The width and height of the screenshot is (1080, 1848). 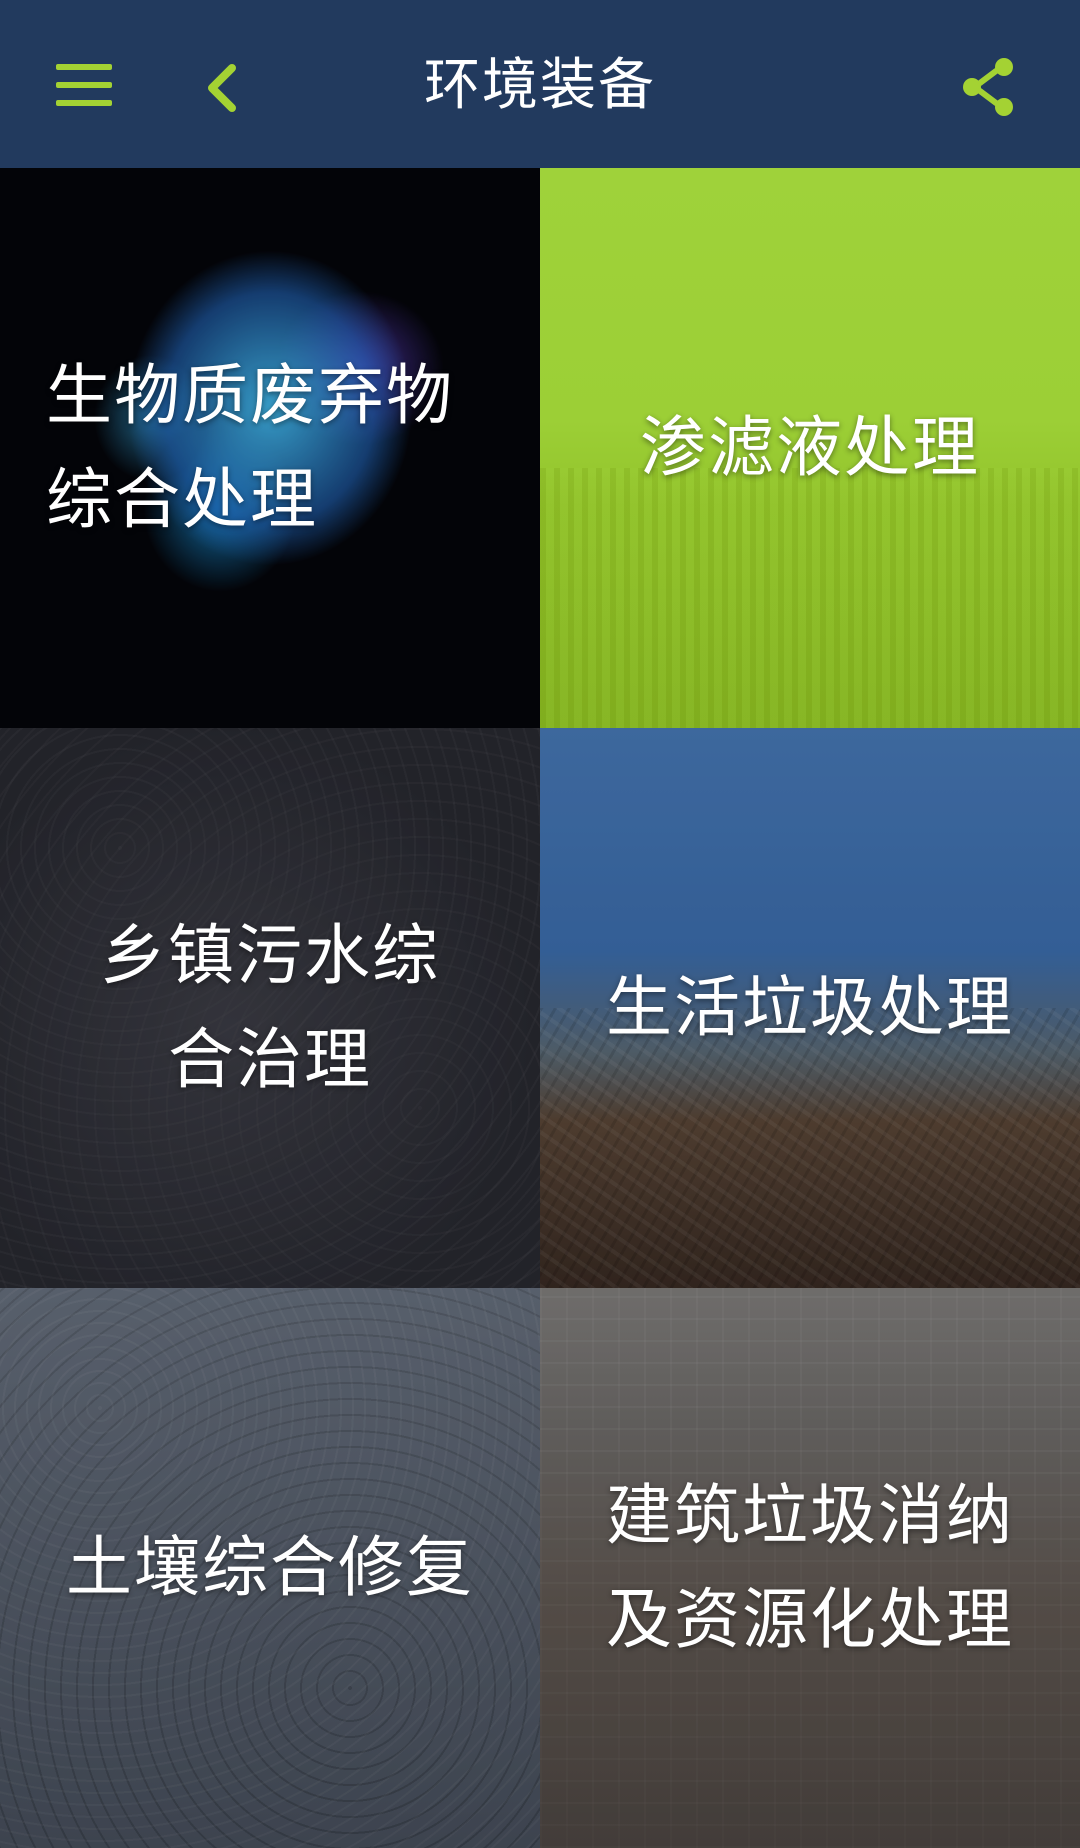 I want to click on tile-label-line: 土壤综合修复, so click(x=270, y=1567).